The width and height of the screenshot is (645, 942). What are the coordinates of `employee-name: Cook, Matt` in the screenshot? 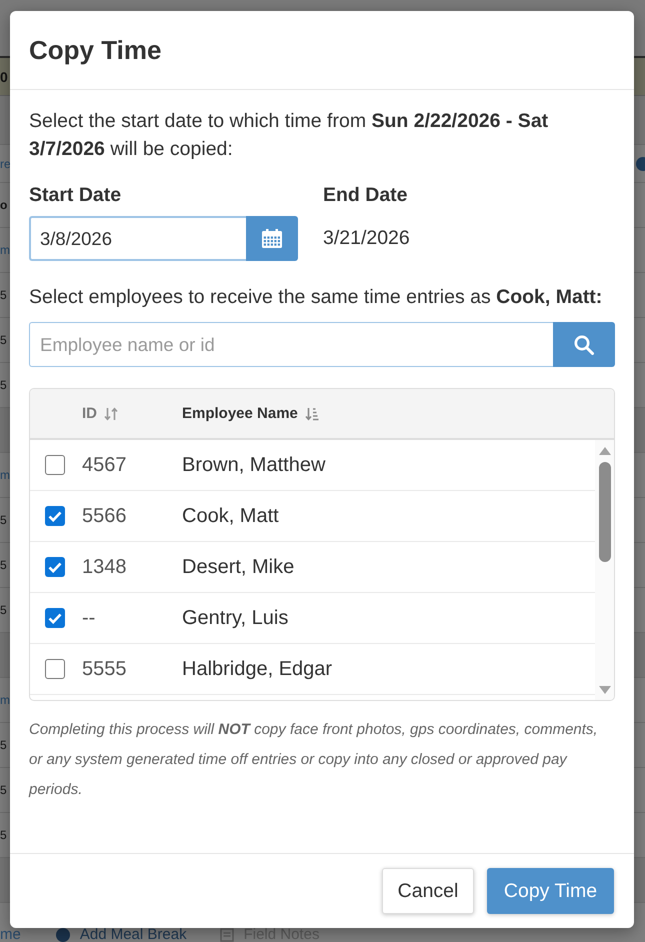 It's located at (230, 516).